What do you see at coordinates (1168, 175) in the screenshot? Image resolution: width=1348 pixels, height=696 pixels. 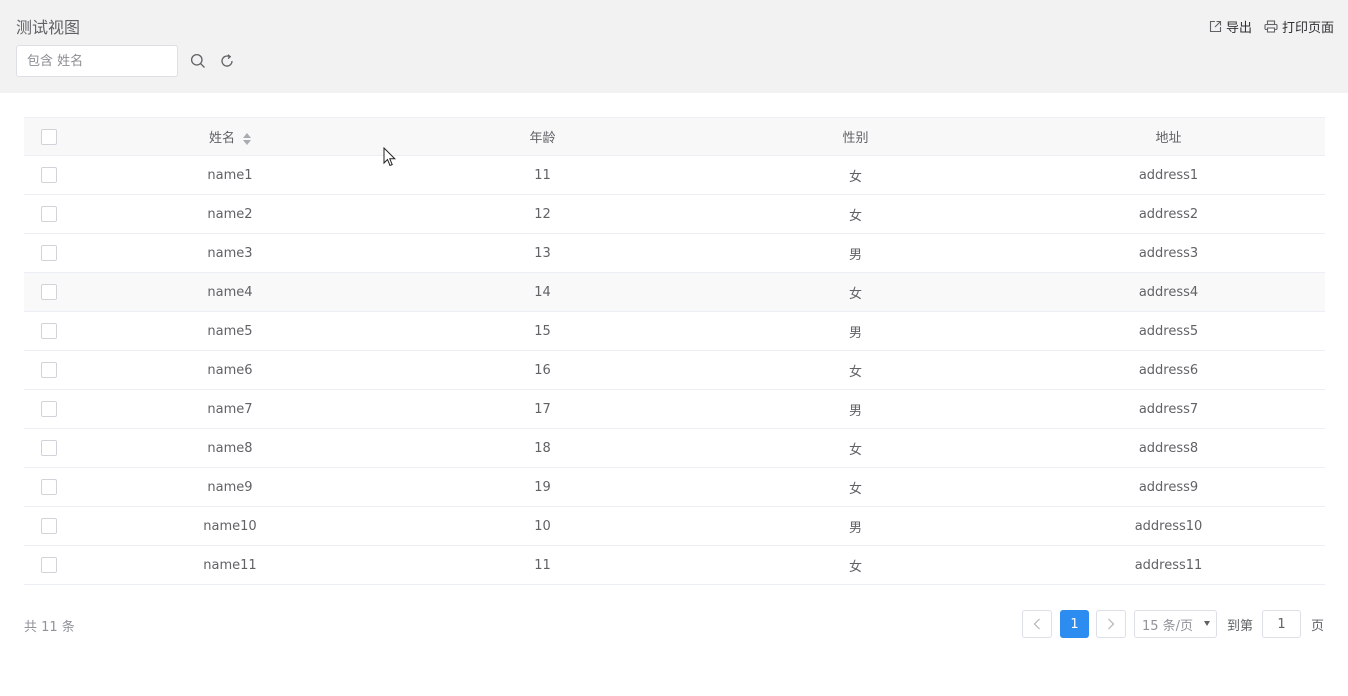 I see `cell-address: address1` at bounding box center [1168, 175].